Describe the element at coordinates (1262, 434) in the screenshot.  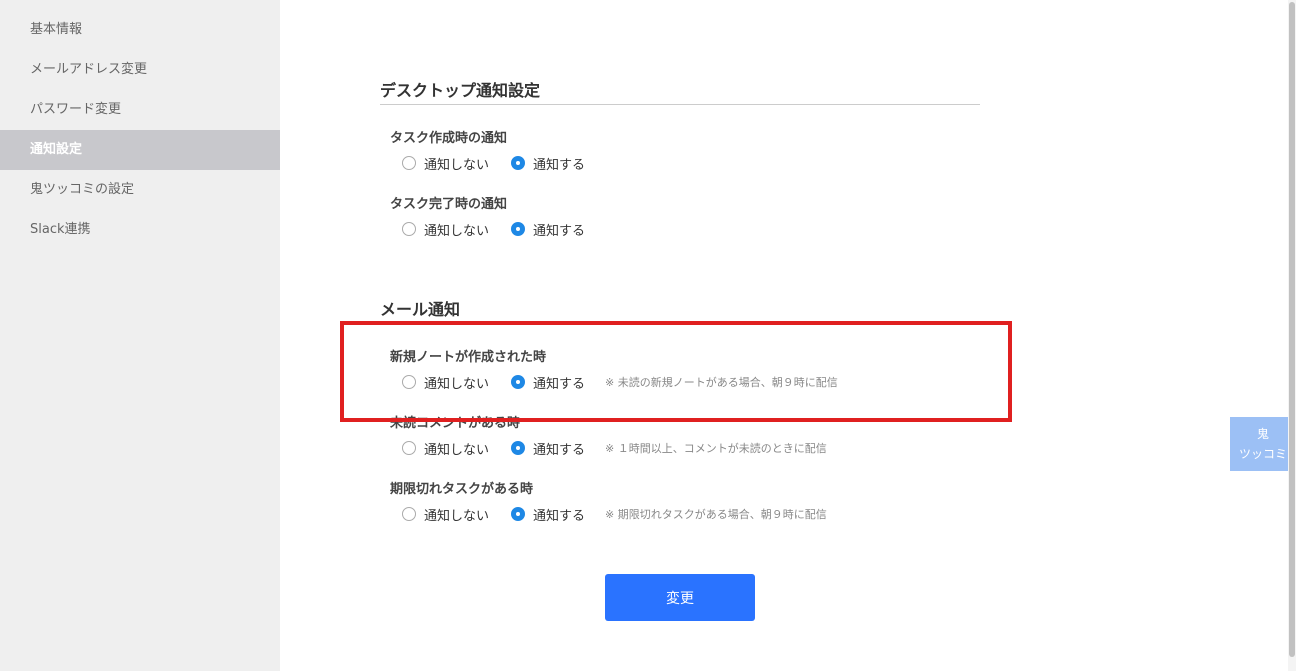
I see `float-button-line1: 鬼` at that location.